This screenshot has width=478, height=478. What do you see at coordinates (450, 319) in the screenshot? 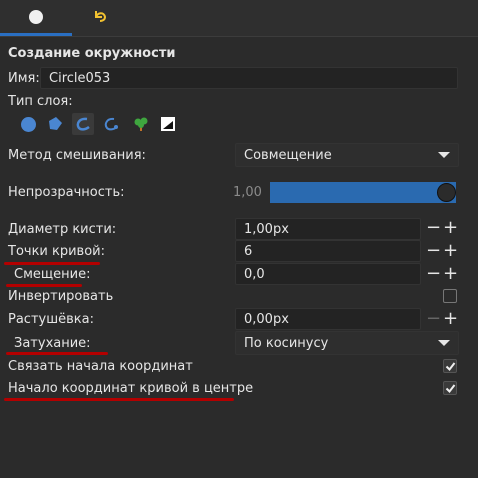
I see `feather-increment-button: +` at bounding box center [450, 319].